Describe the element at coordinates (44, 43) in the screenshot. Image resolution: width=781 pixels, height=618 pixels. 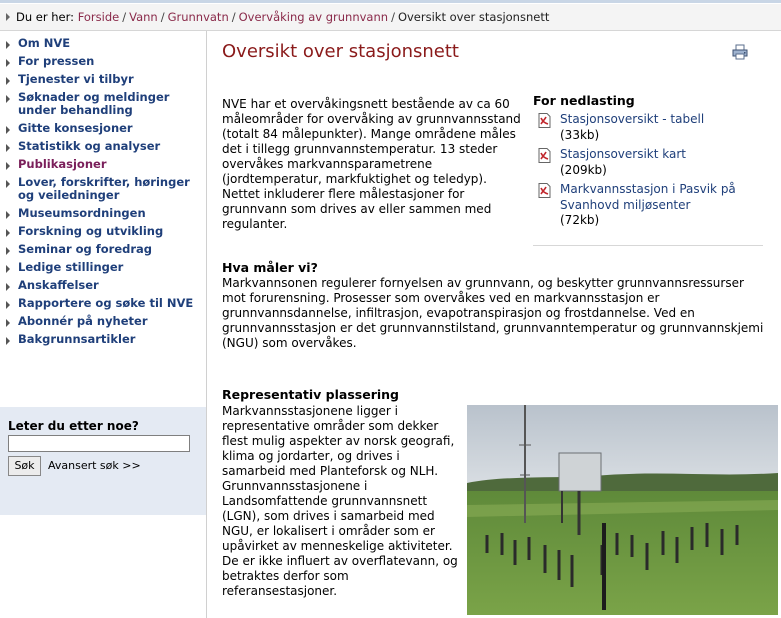
I see `sidebar-item-label: Om NVE` at that location.